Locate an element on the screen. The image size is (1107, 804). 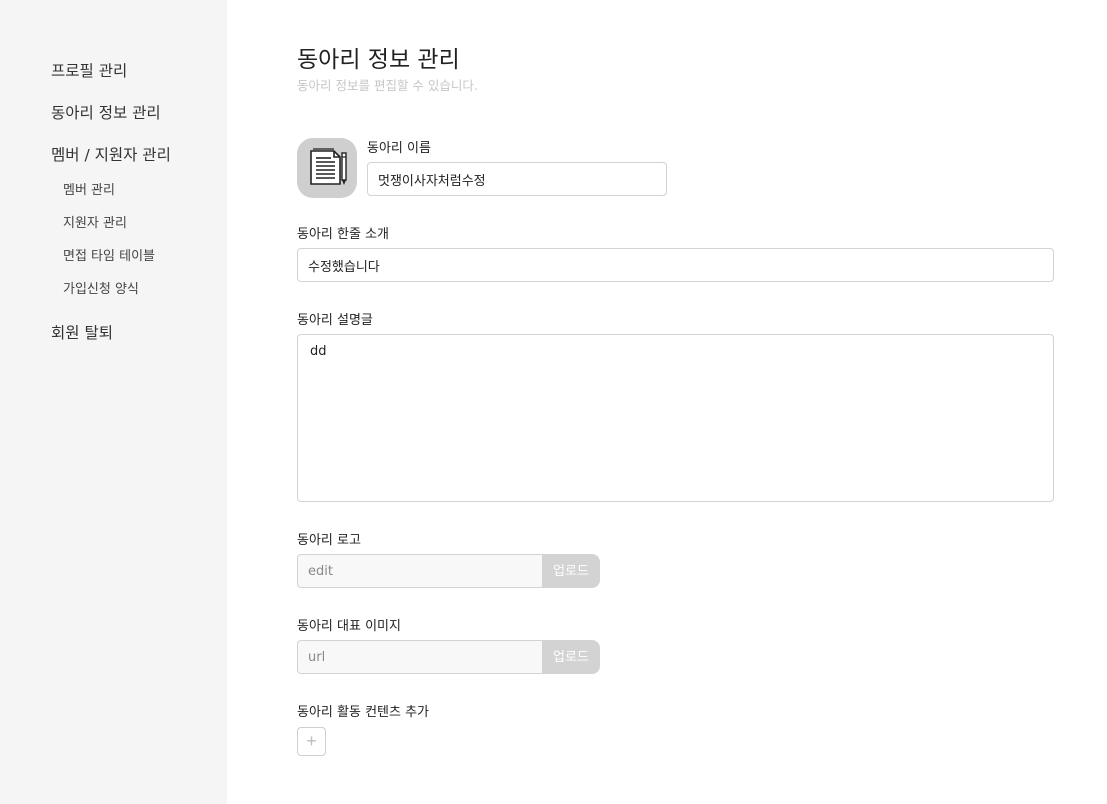
representative-image-url-input is located at coordinates (419, 657).